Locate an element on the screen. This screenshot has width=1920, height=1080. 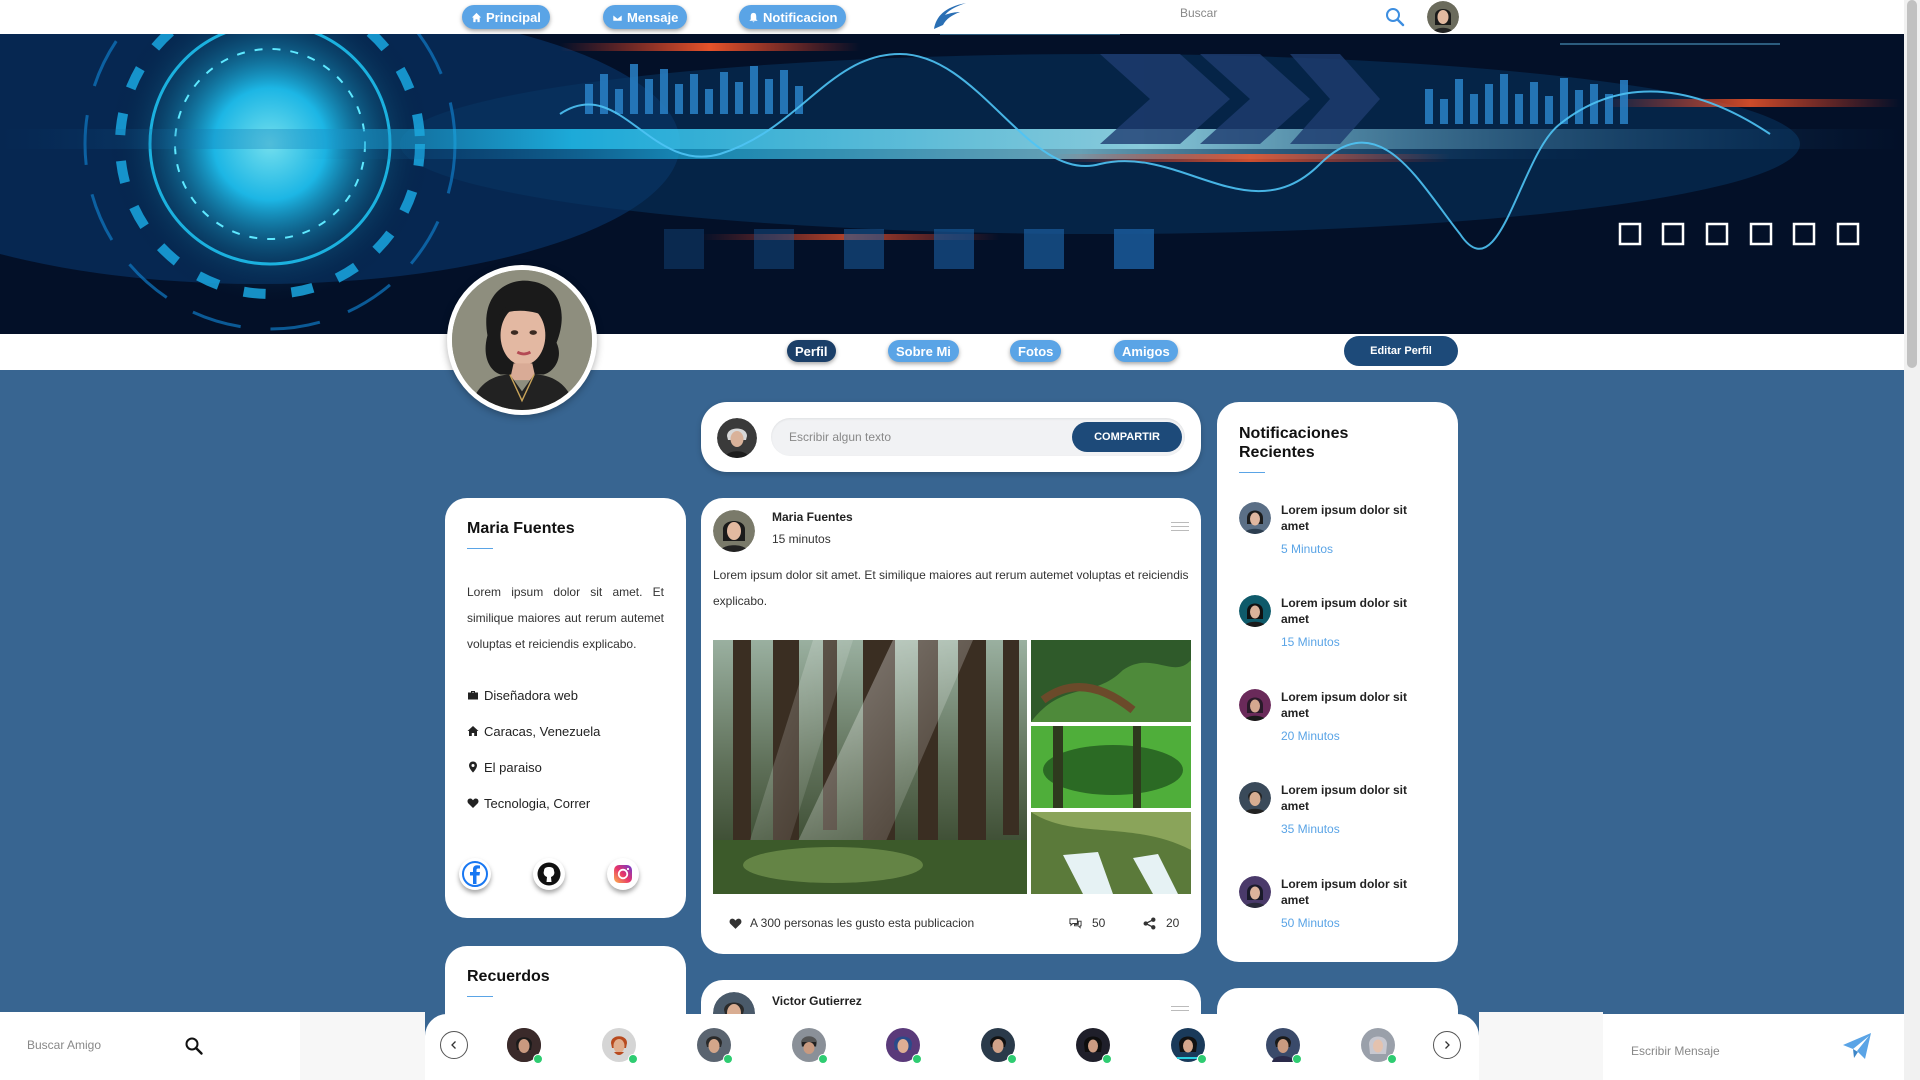
message-placeholder: Escribir Mensaje is located at coordinates (1675, 1051).